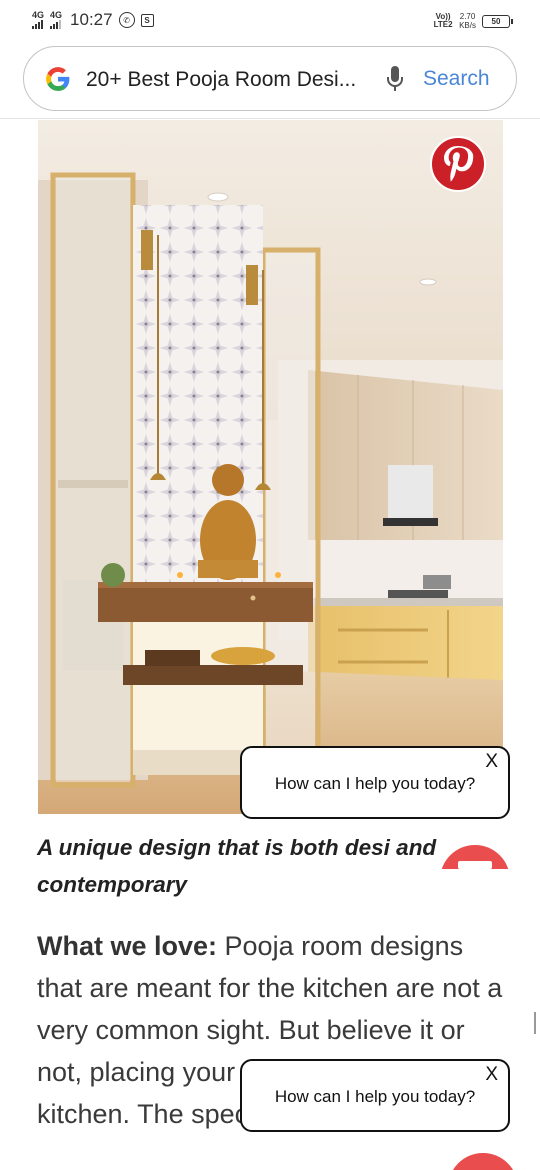 The image size is (540, 1170). What do you see at coordinates (38, 15) in the screenshot?
I see `network-type-1: 4G` at bounding box center [38, 15].